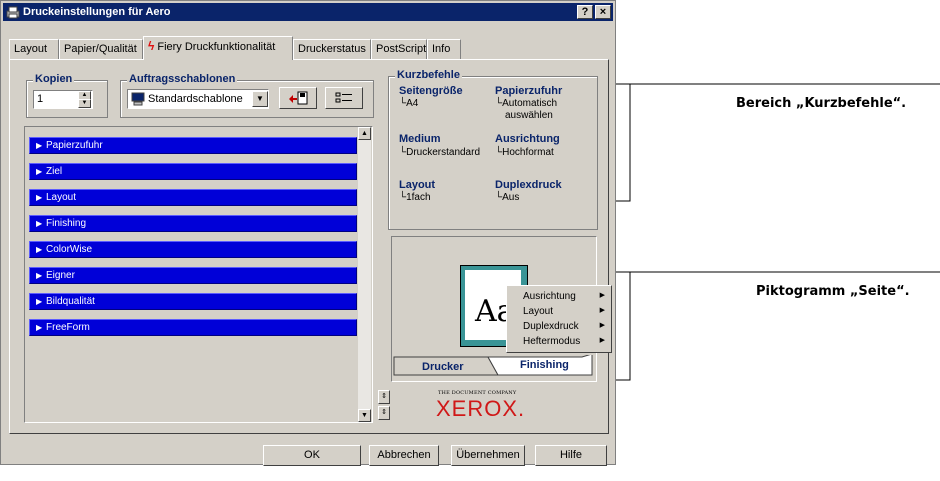 This screenshot has height=481, width=940. What do you see at coordinates (559, 311) in the screenshot?
I see `menu-item-layout: Layout ▶` at bounding box center [559, 311].